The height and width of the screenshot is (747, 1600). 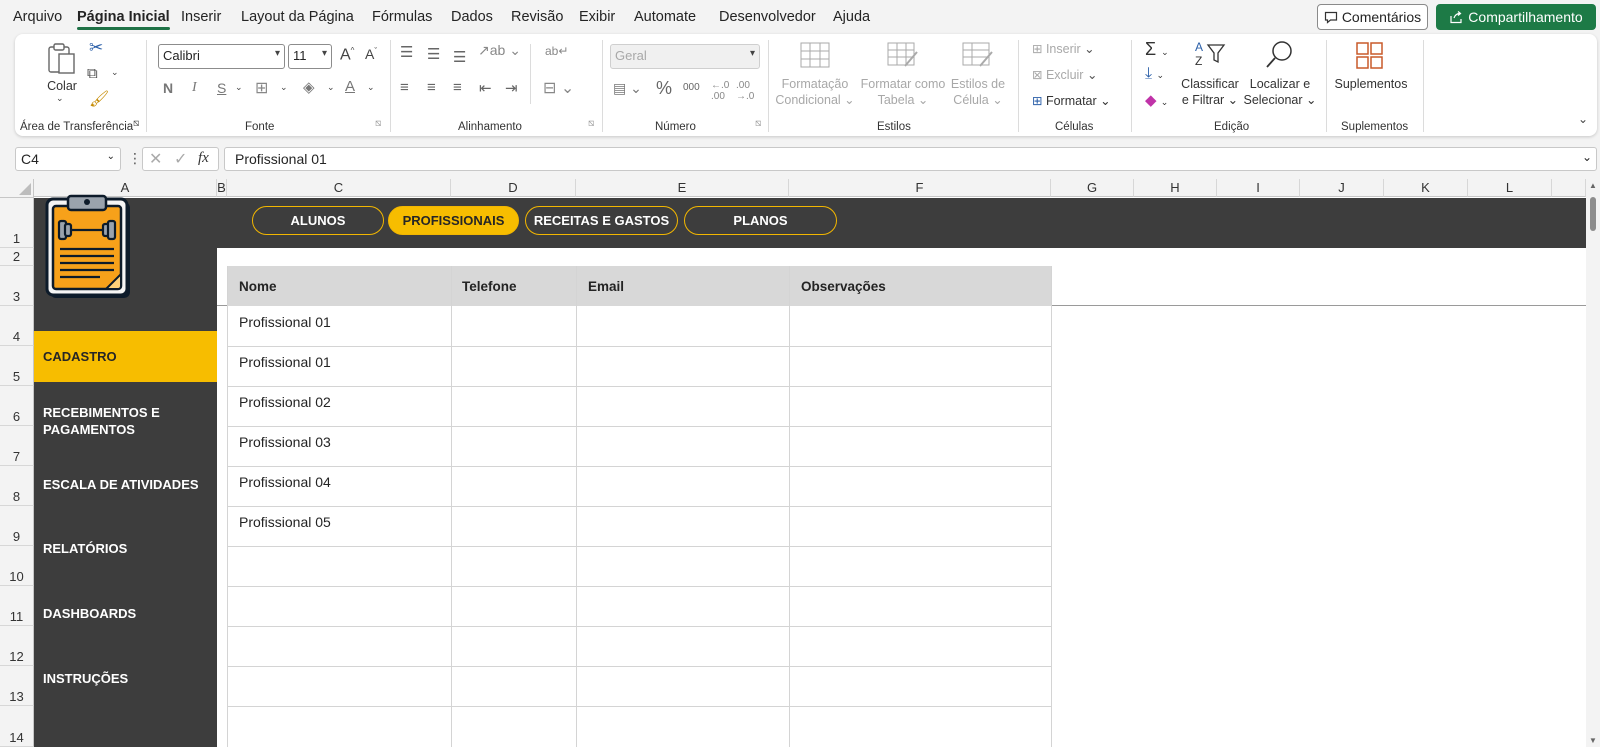 What do you see at coordinates (30, 159) in the screenshot?
I see `name-box-value: C4` at bounding box center [30, 159].